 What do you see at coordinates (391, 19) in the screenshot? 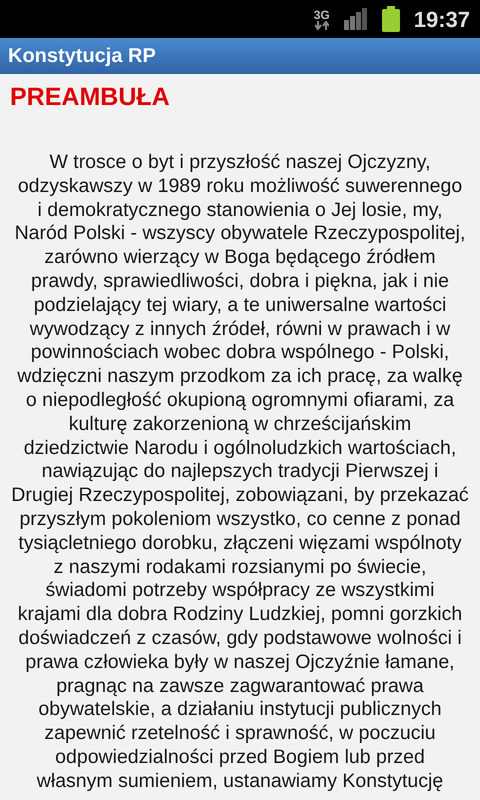
I see `battery-icon` at bounding box center [391, 19].